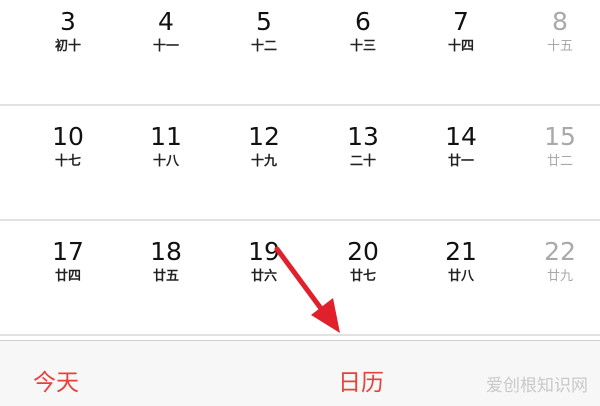 This screenshot has width=600, height=406. I want to click on day-number: 11, so click(166, 136).